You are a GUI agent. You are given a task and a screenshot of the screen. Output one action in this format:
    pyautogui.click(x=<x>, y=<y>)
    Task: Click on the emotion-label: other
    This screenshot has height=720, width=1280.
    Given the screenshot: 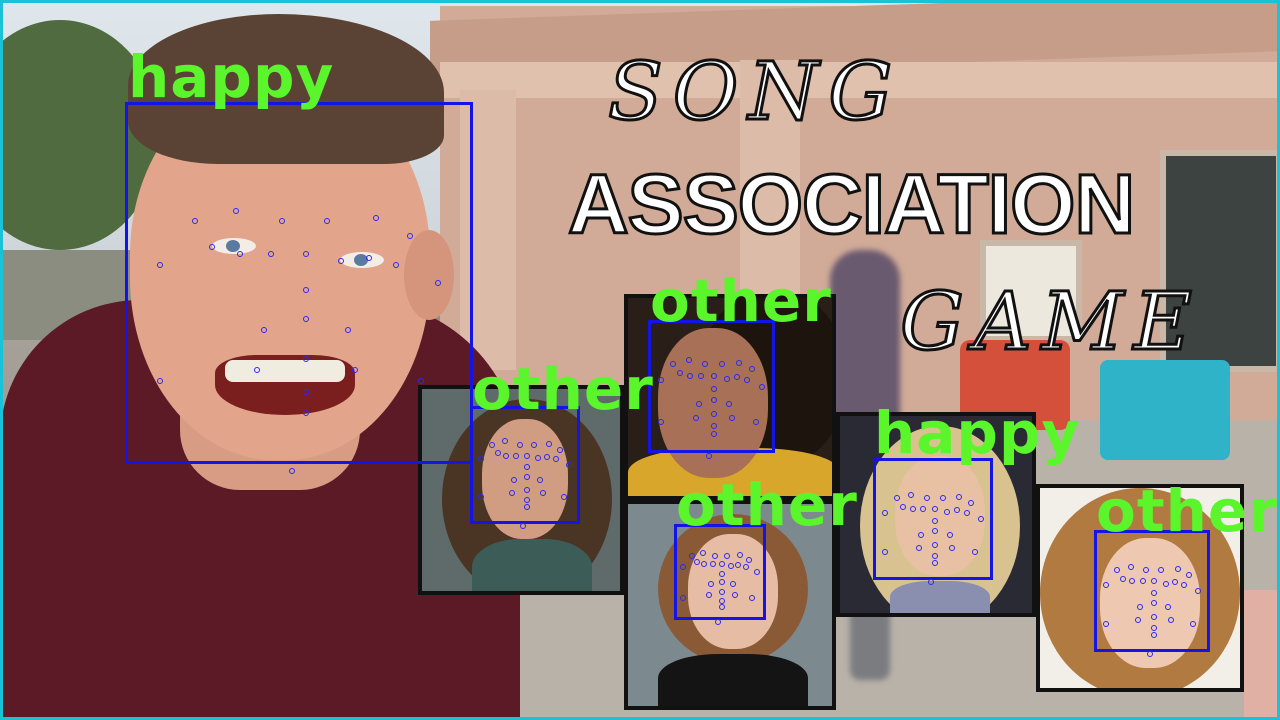 What is the action you would take?
    pyautogui.click(x=1187, y=511)
    